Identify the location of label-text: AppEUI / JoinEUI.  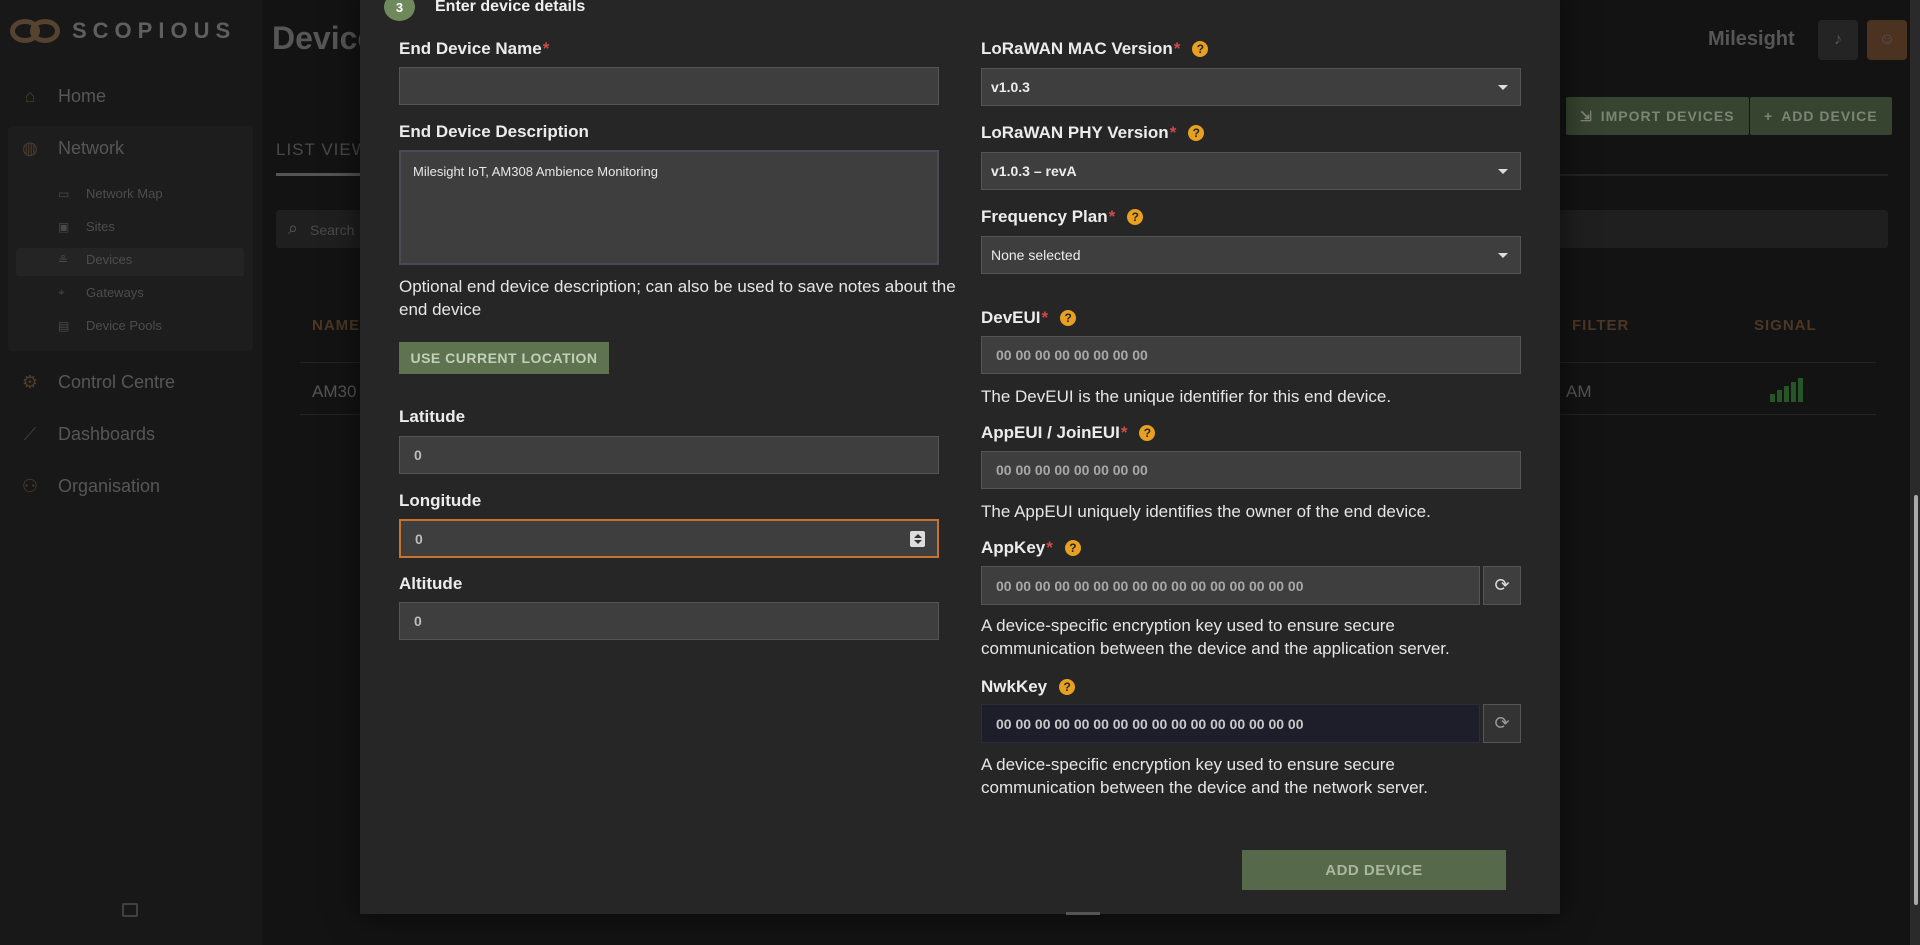
(1050, 432).